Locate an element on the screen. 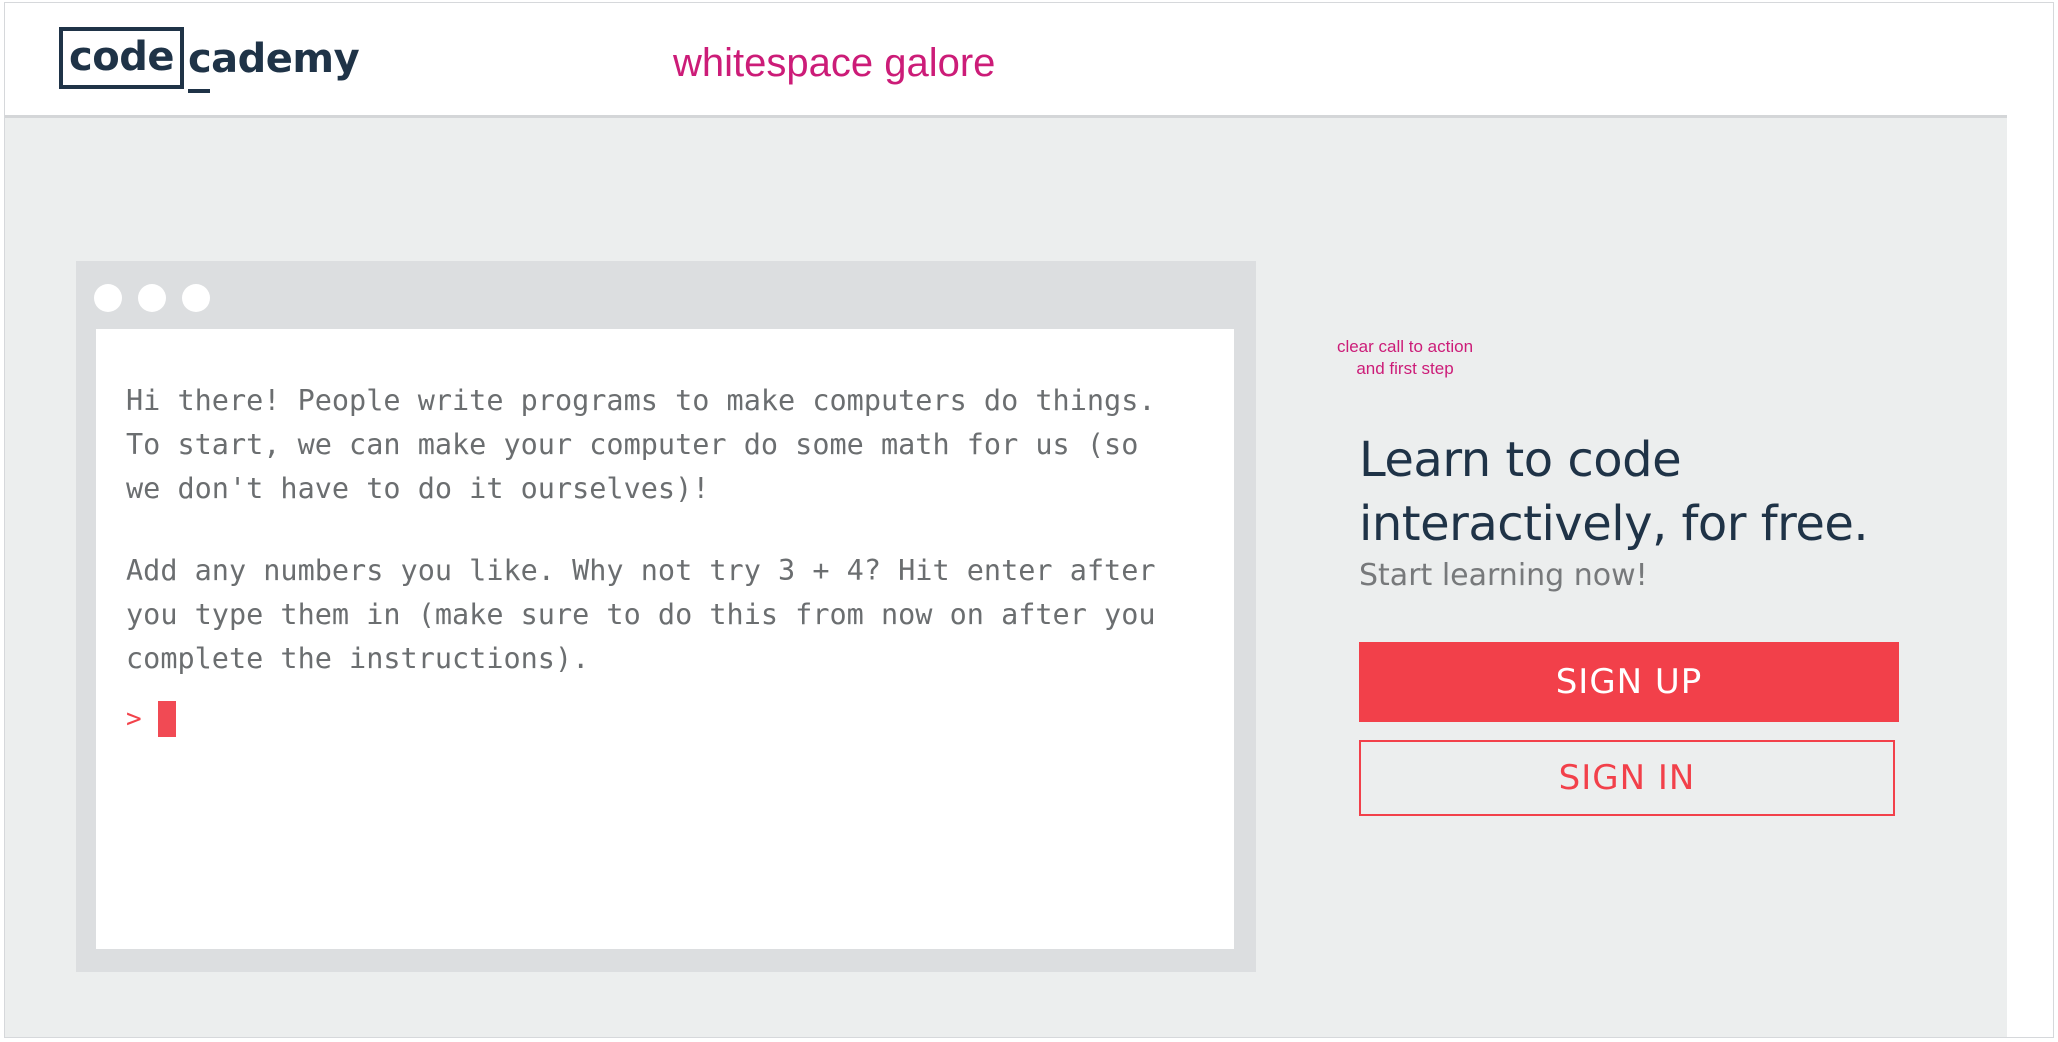  logo-underline is located at coordinates (198, 91).